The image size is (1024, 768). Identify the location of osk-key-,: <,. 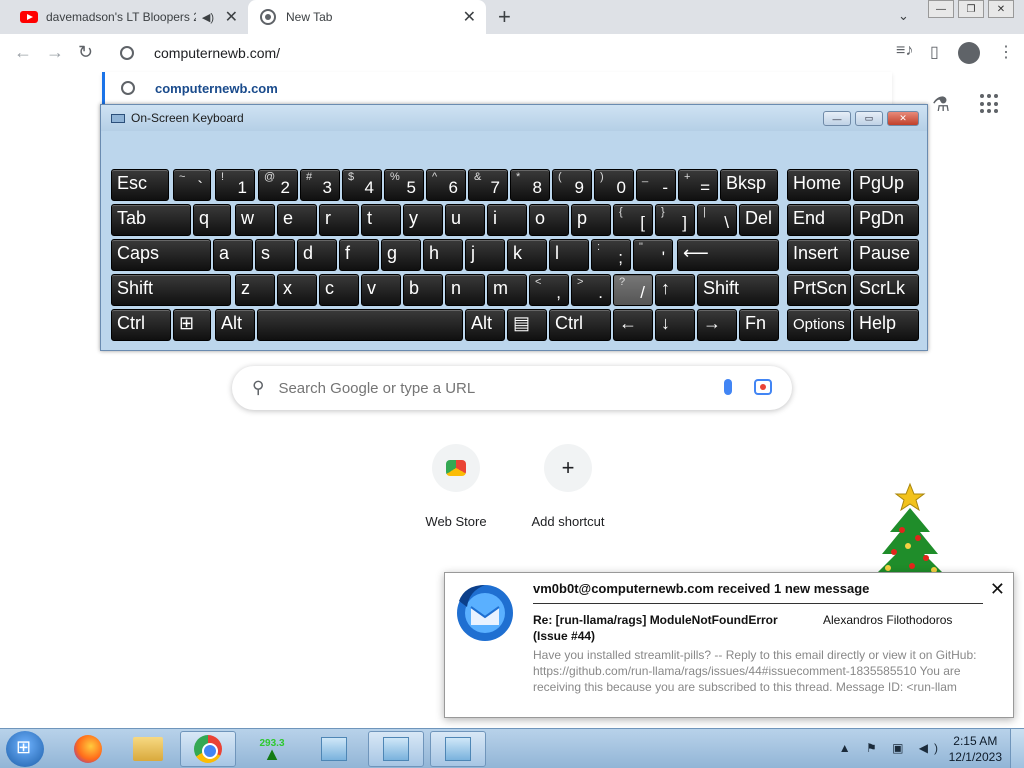
(549, 290).